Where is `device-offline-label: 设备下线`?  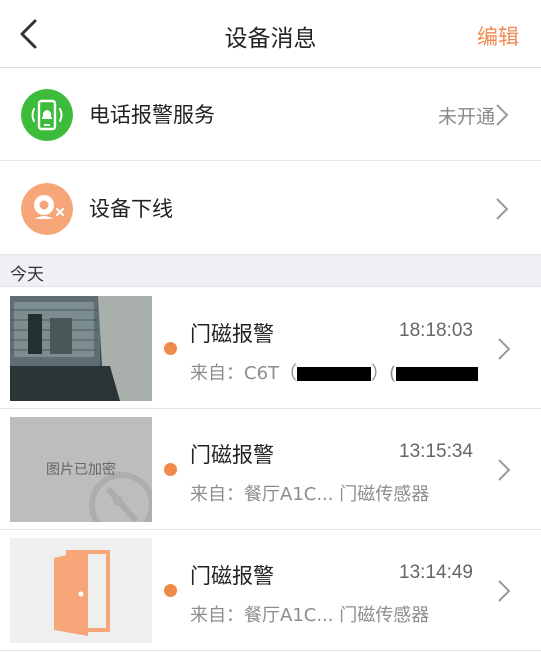
device-offline-label: 设备下线 is located at coordinates (131, 209).